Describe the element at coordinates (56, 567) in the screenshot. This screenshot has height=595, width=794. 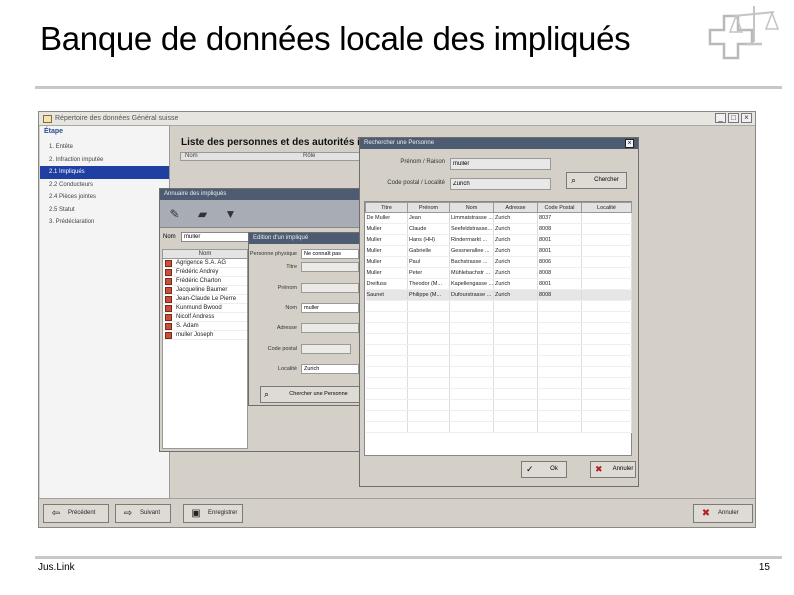
I see `footer-brand: Jus.Link` at that location.